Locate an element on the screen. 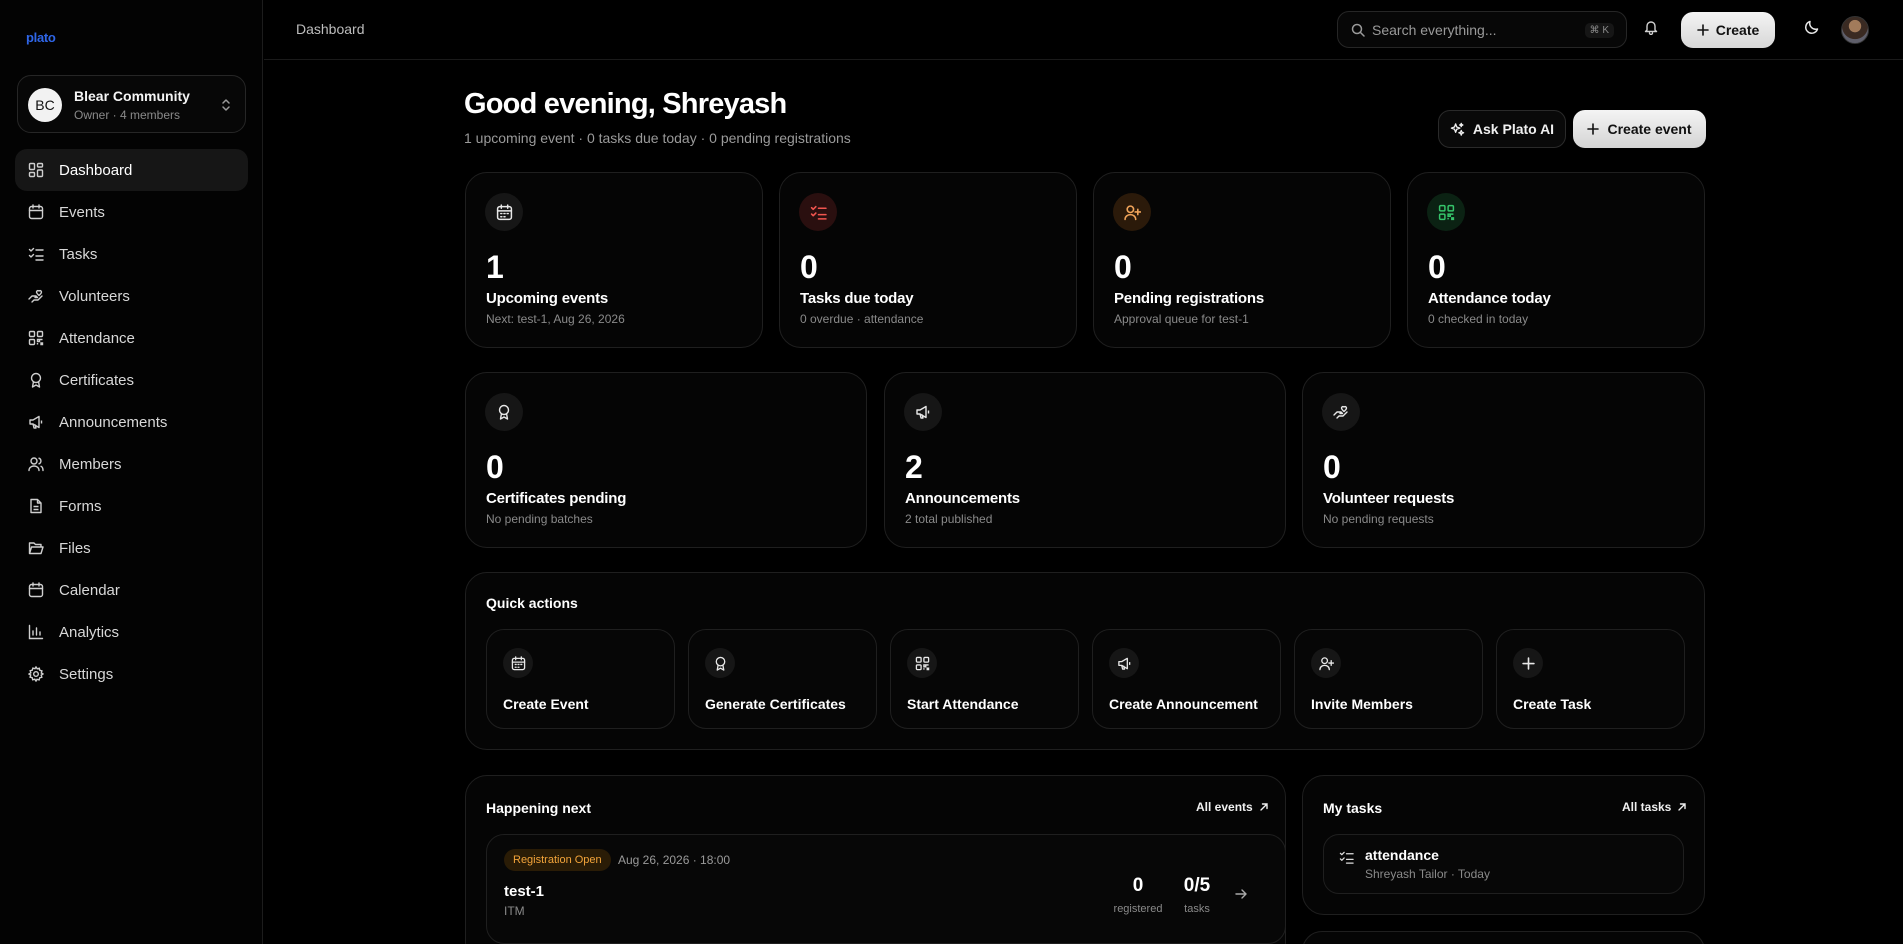 The image size is (1903, 944). registered-label: registered is located at coordinates (1138, 909).